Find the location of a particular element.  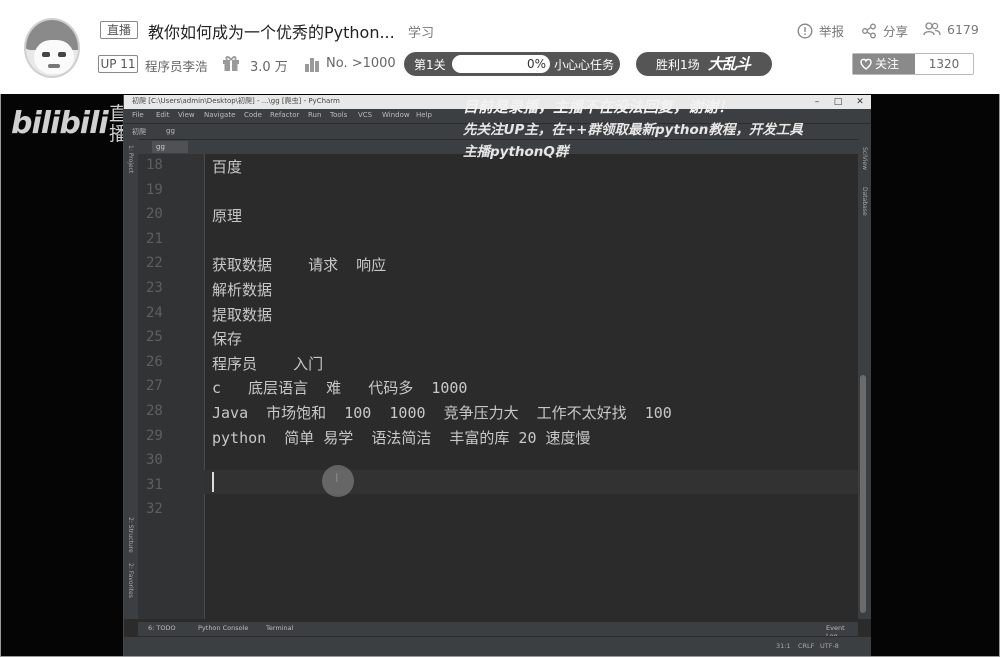

code-line: 30 is located at coordinates (491, 461).